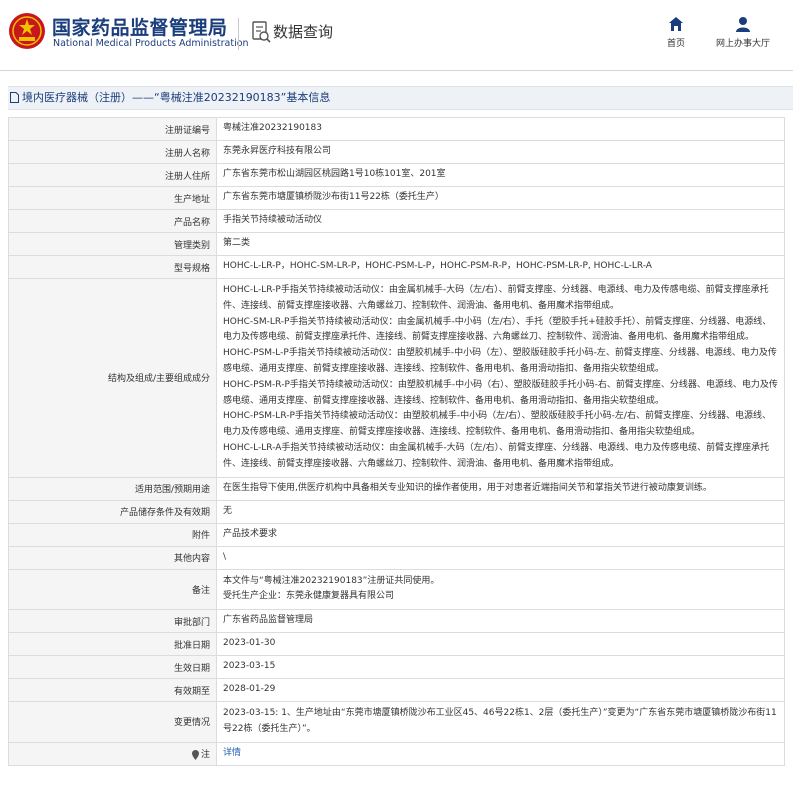  I want to click on field-label-text: 注, so click(205, 755).